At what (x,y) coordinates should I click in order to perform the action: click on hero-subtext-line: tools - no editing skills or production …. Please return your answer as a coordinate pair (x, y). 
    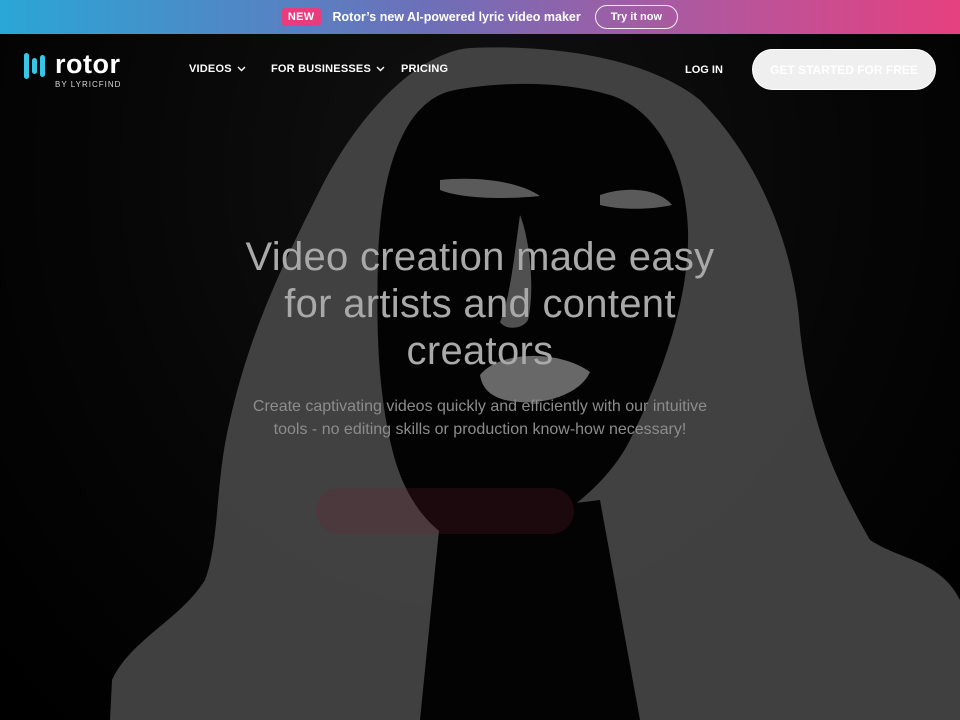
    Looking at the image, I should click on (480, 429).